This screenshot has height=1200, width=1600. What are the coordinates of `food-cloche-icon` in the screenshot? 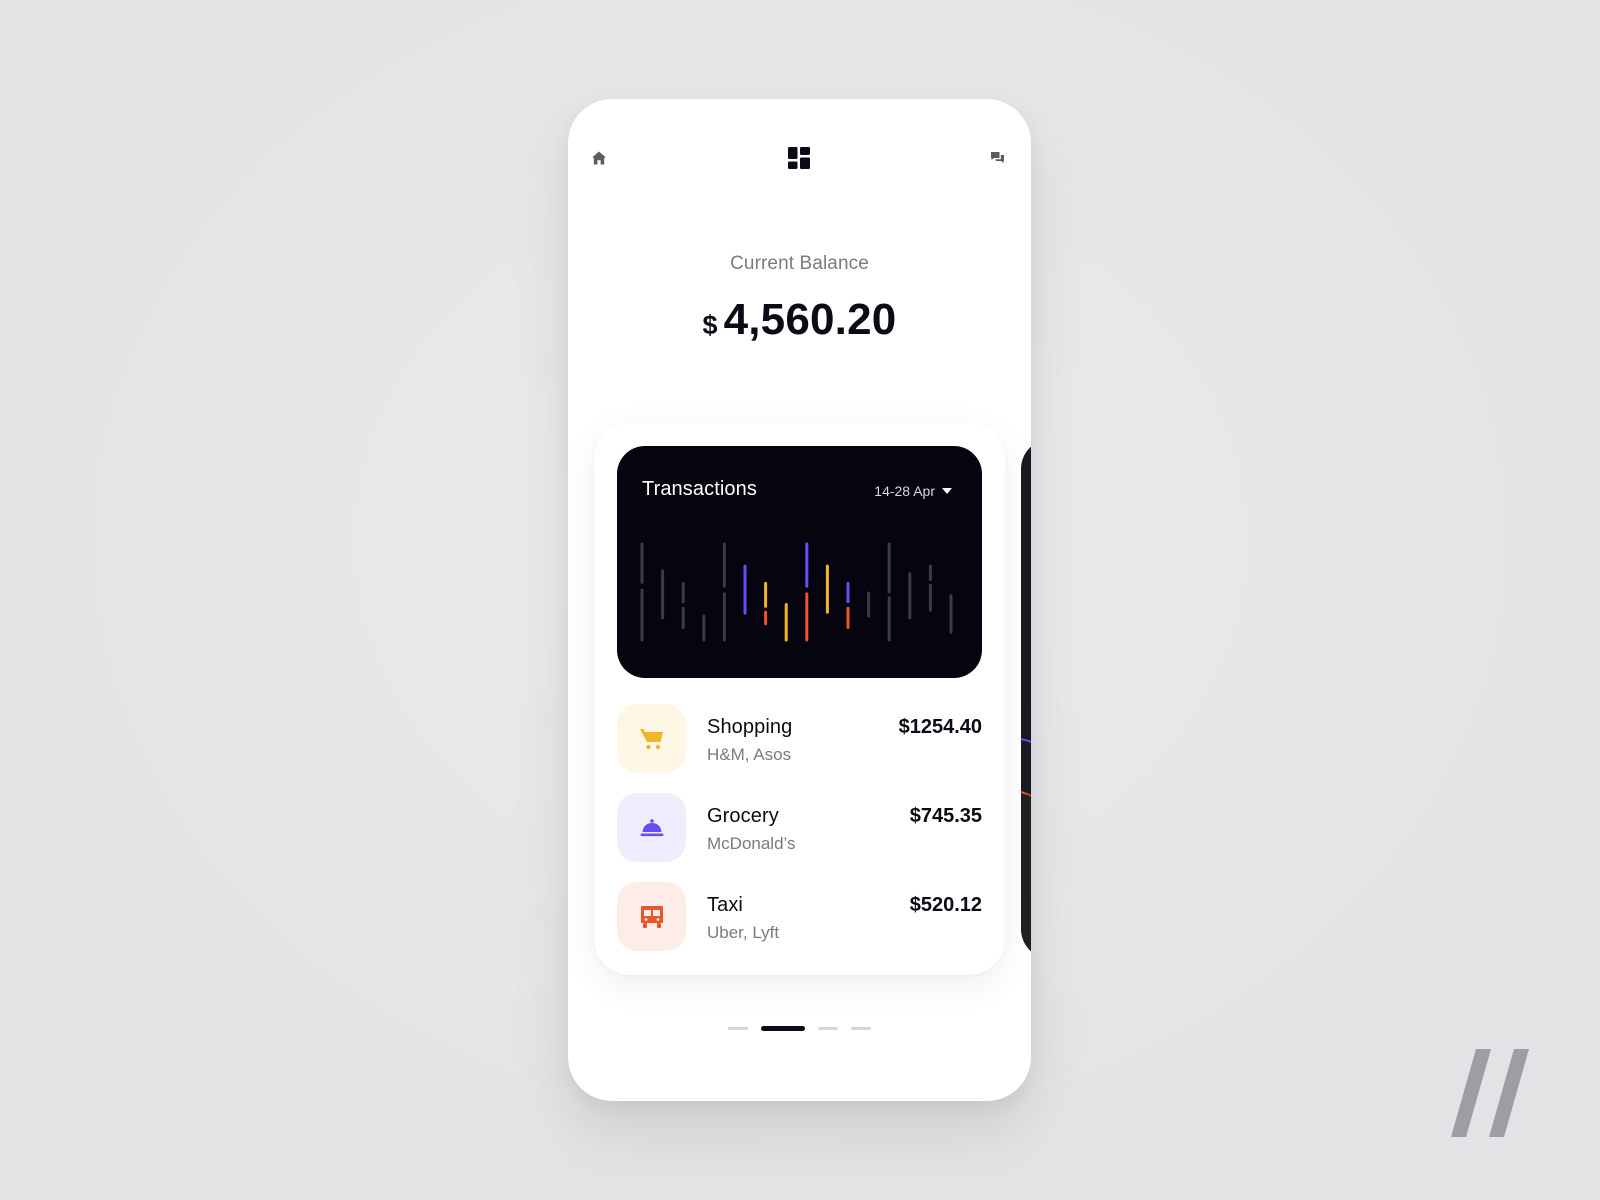 It's located at (651, 827).